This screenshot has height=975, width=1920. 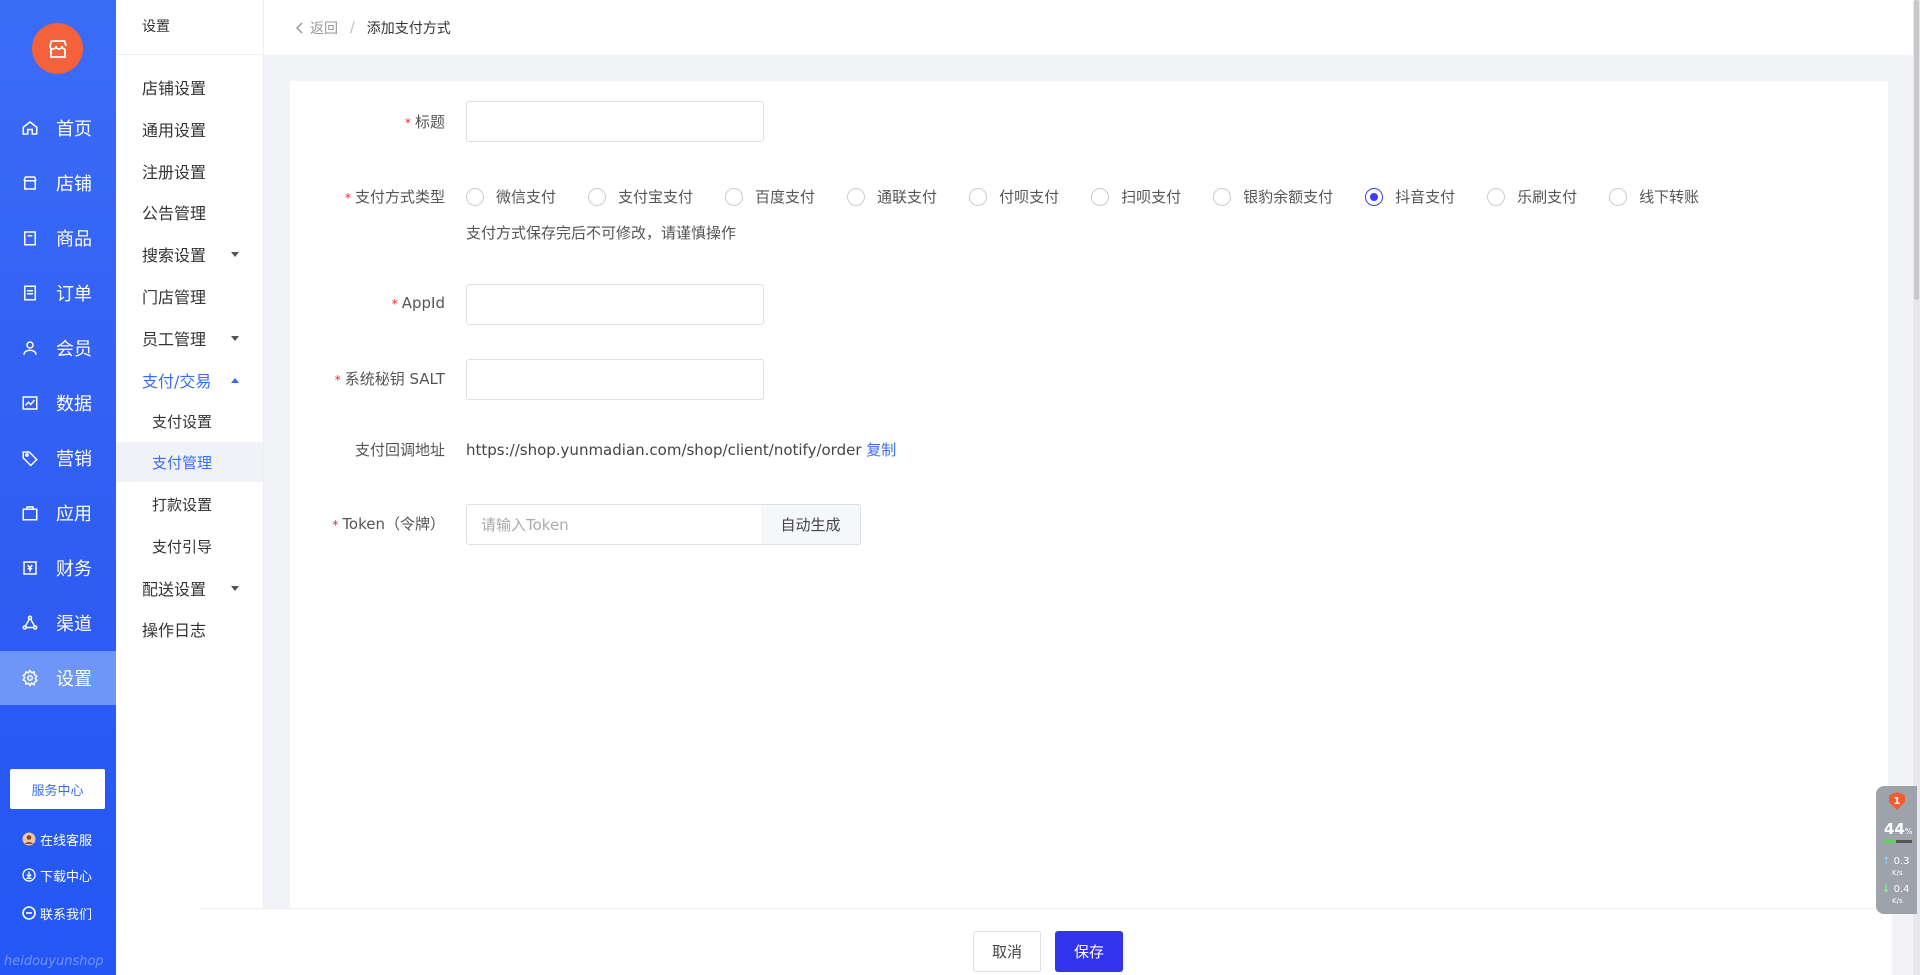 What do you see at coordinates (770, 196) in the screenshot?
I see `pay-type-radio: 百度支付` at bounding box center [770, 196].